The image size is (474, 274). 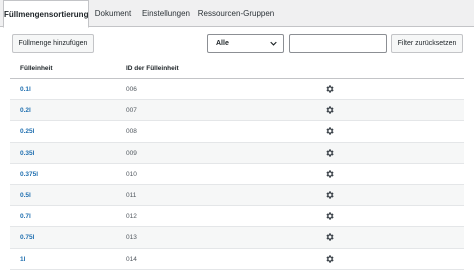 What do you see at coordinates (427, 43) in the screenshot?
I see `reset-filter-button: Filter zurücksetzen` at bounding box center [427, 43].